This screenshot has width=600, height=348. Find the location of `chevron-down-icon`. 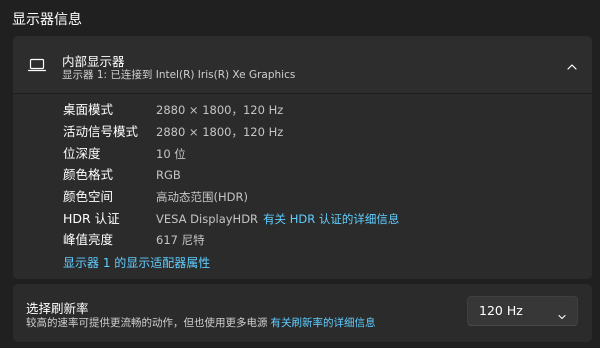

chevron-down-icon is located at coordinates (562, 313).